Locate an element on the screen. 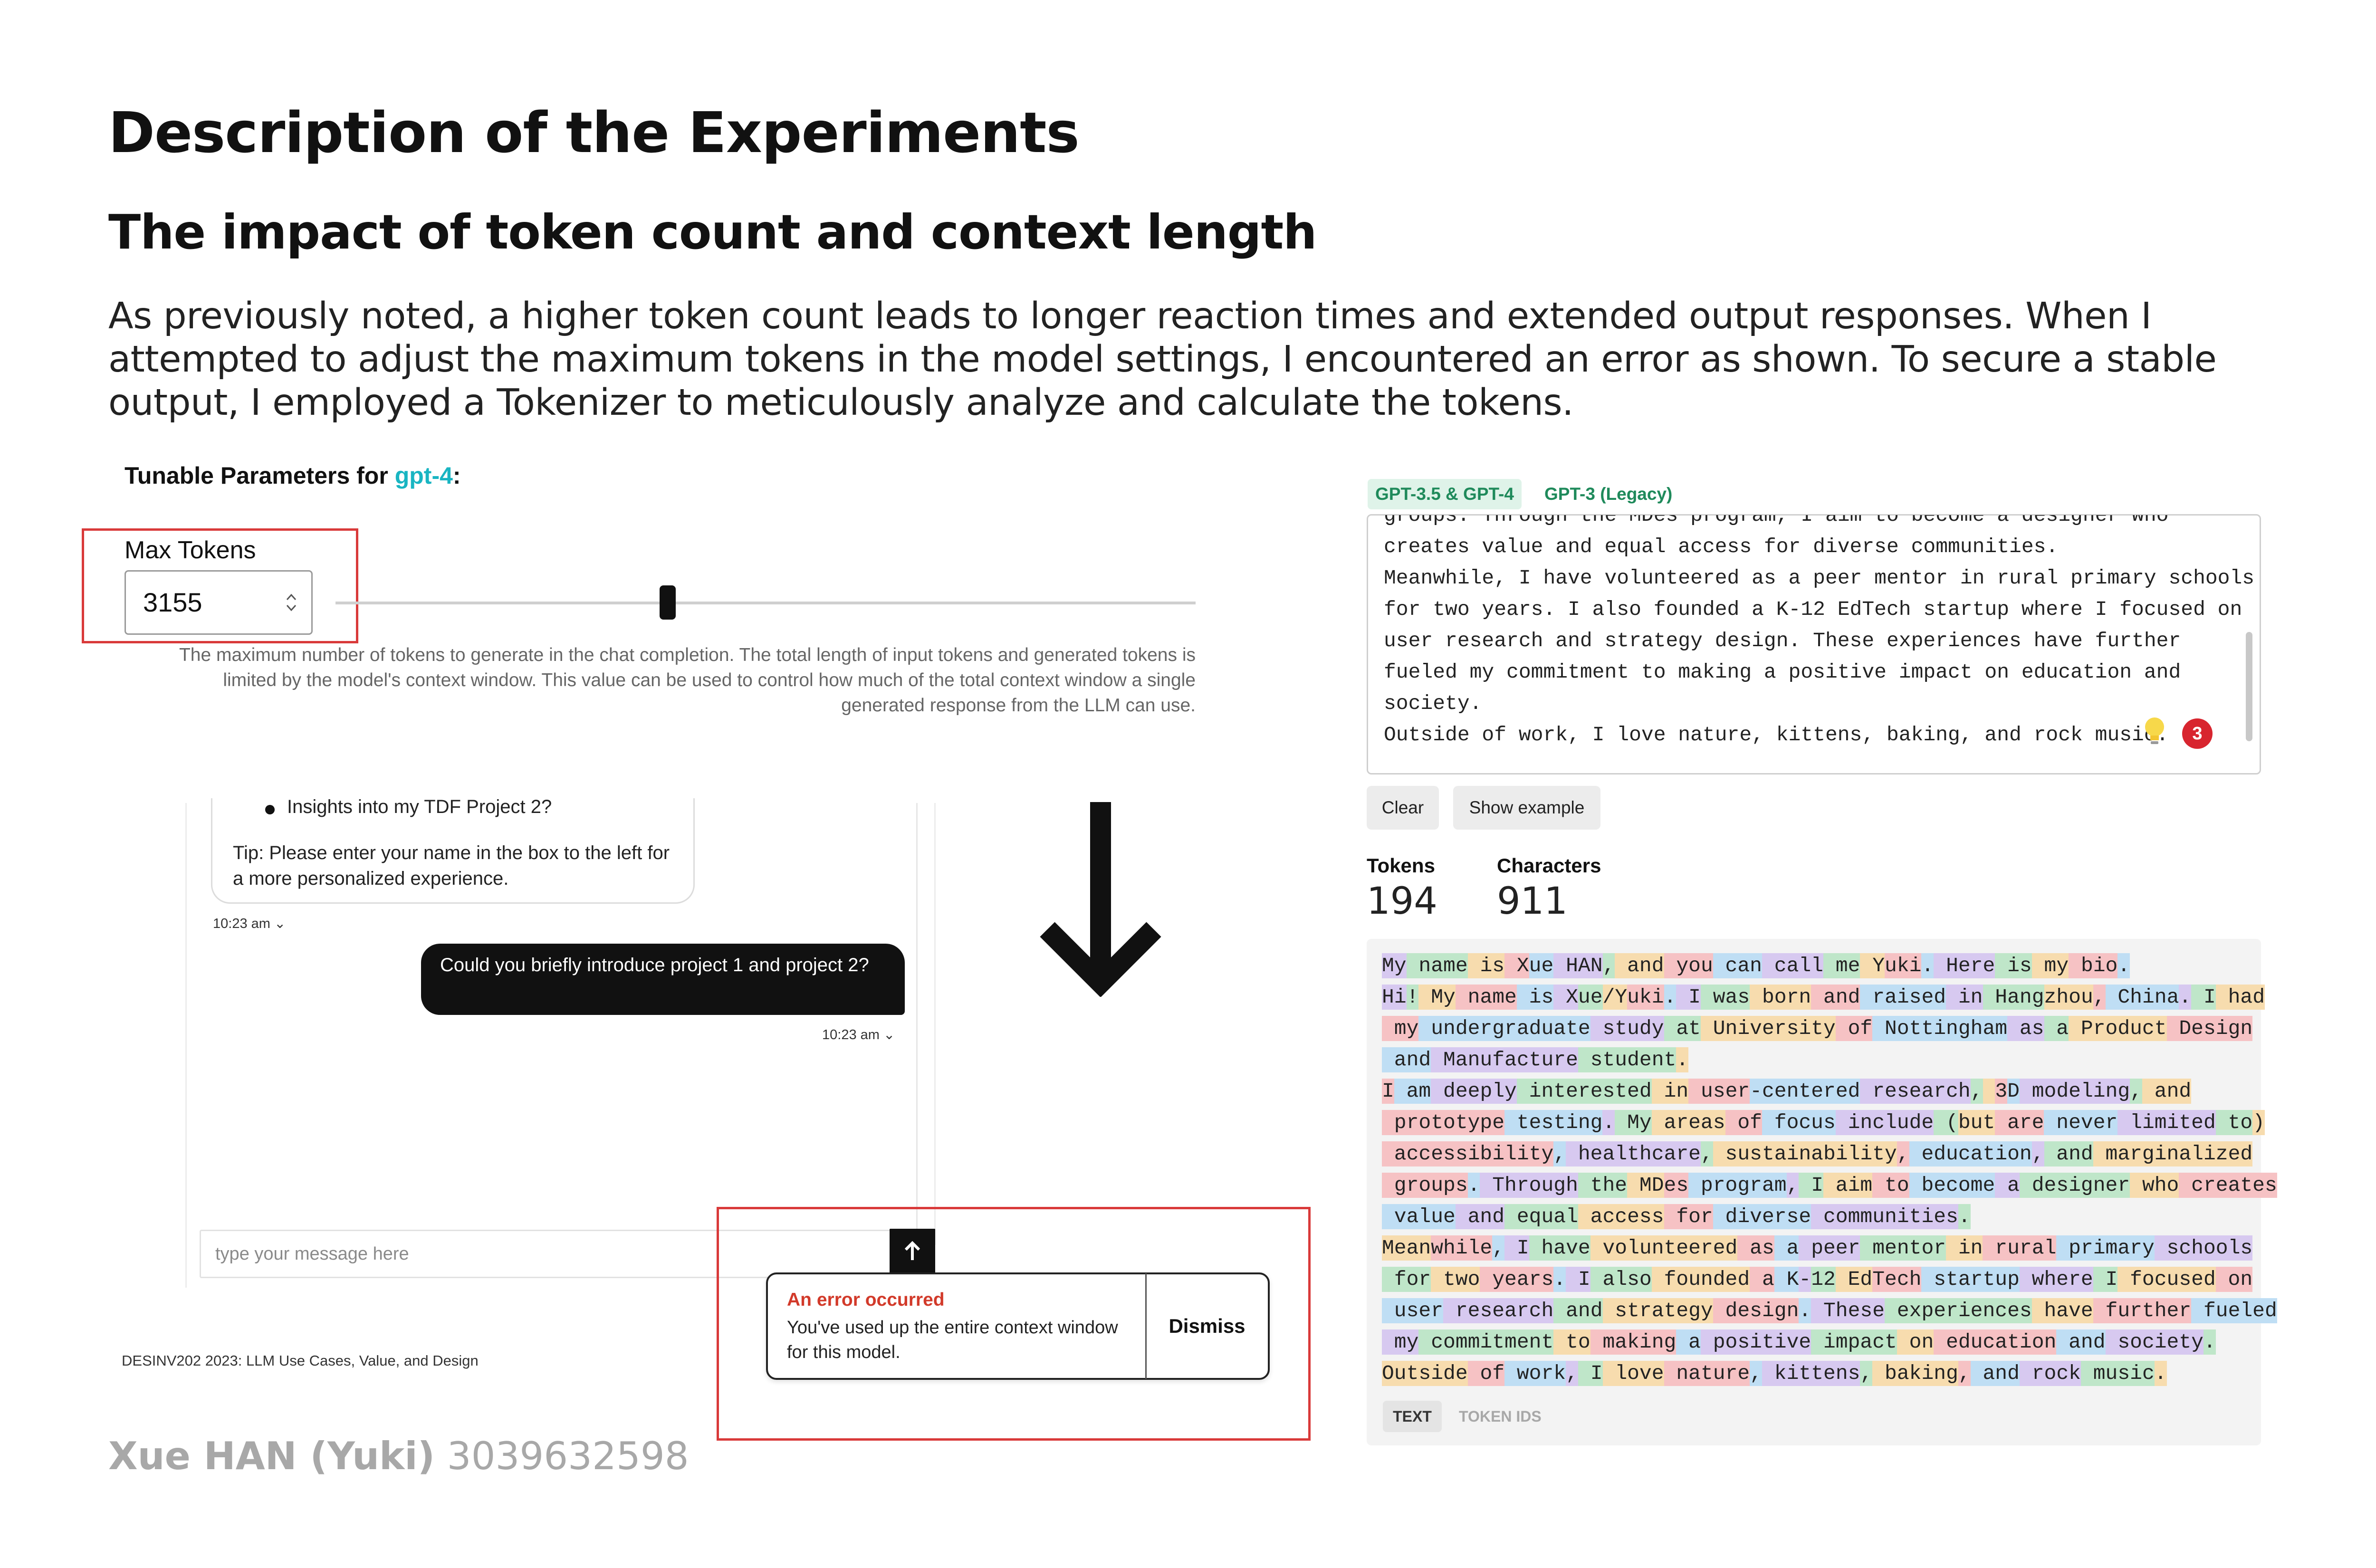  token-chip: China is located at coordinates (2142, 998).